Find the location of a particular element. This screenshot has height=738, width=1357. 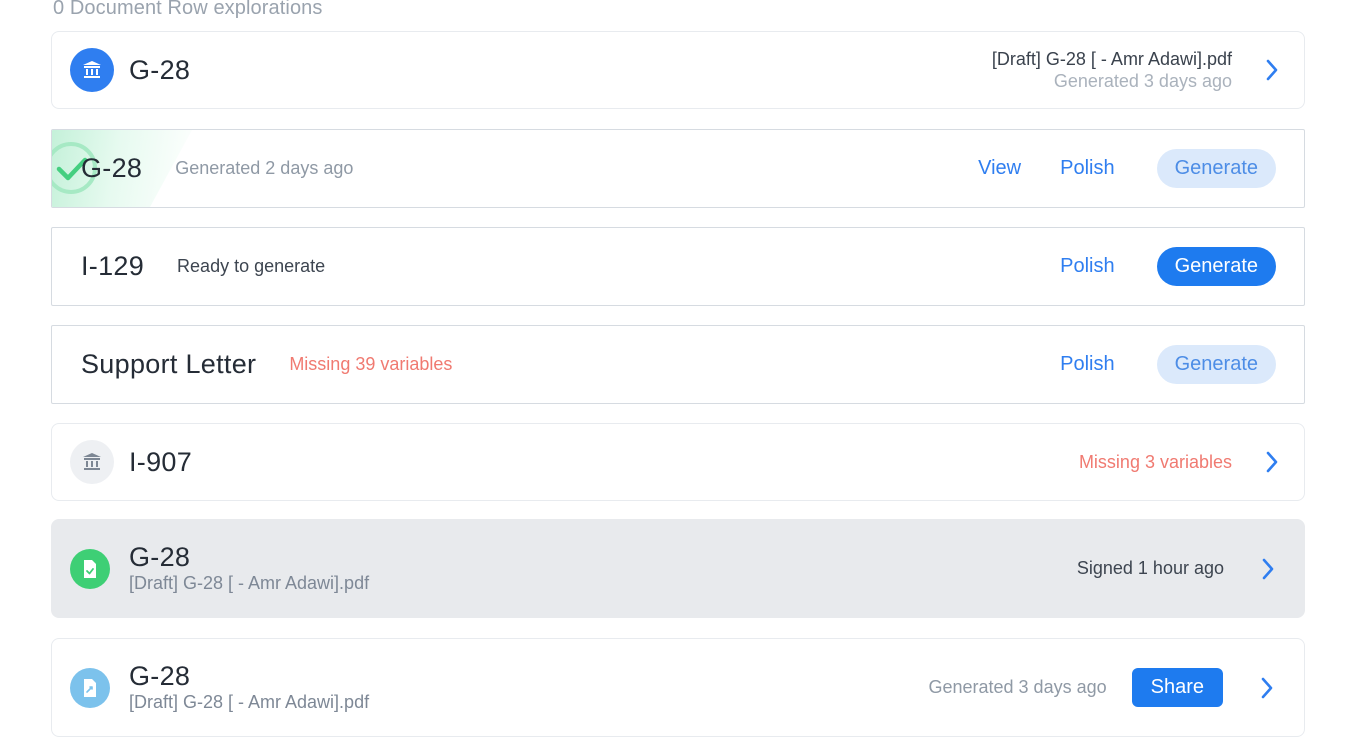

document-row-i907: I-907 Missing 3 variables is located at coordinates (678, 462).